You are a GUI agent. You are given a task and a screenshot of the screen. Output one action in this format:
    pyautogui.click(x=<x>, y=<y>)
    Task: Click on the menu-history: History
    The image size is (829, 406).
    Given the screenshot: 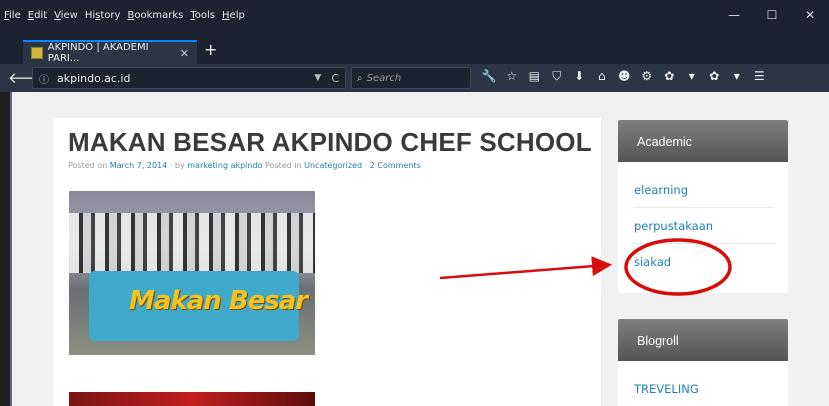 What is the action you would take?
    pyautogui.click(x=103, y=15)
    